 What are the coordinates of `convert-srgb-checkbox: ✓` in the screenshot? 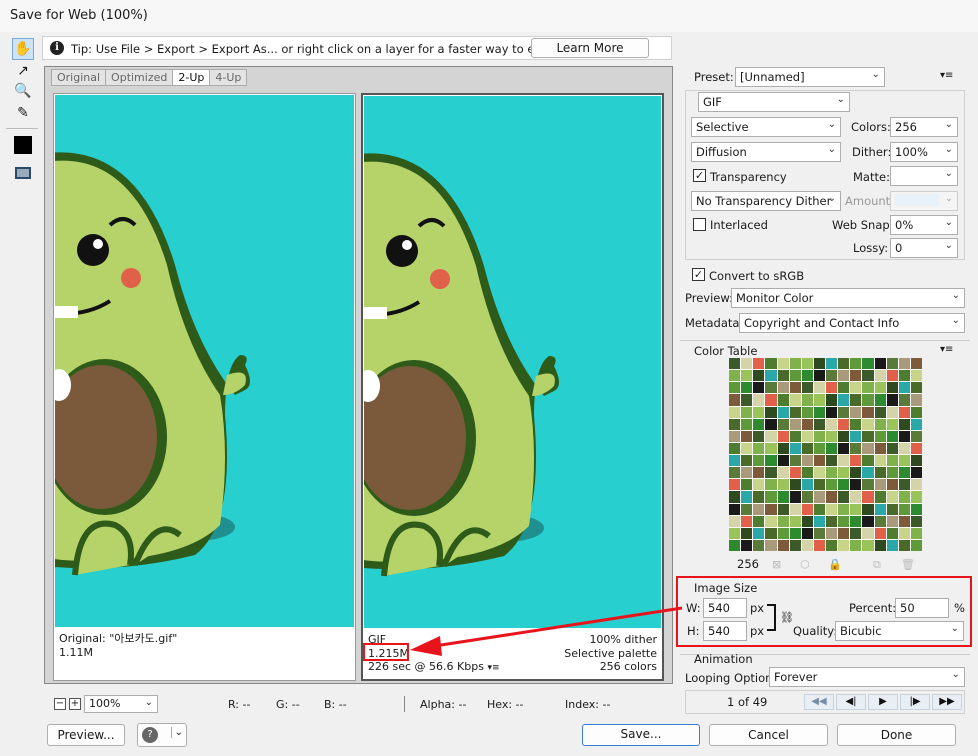 It's located at (698, 274).